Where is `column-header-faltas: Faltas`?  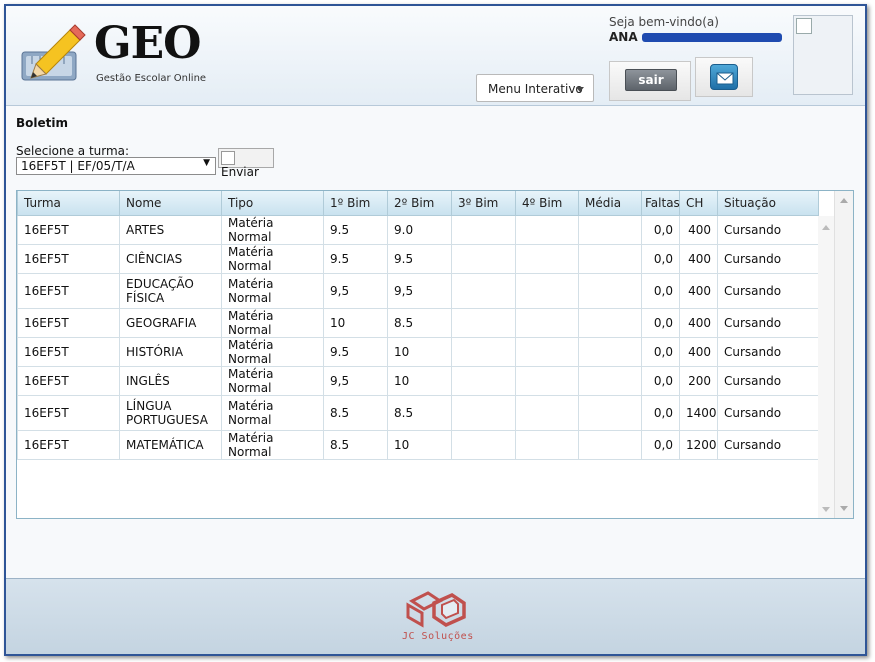
column-header-faltas: Faltas is located at coordinates (660, 203).